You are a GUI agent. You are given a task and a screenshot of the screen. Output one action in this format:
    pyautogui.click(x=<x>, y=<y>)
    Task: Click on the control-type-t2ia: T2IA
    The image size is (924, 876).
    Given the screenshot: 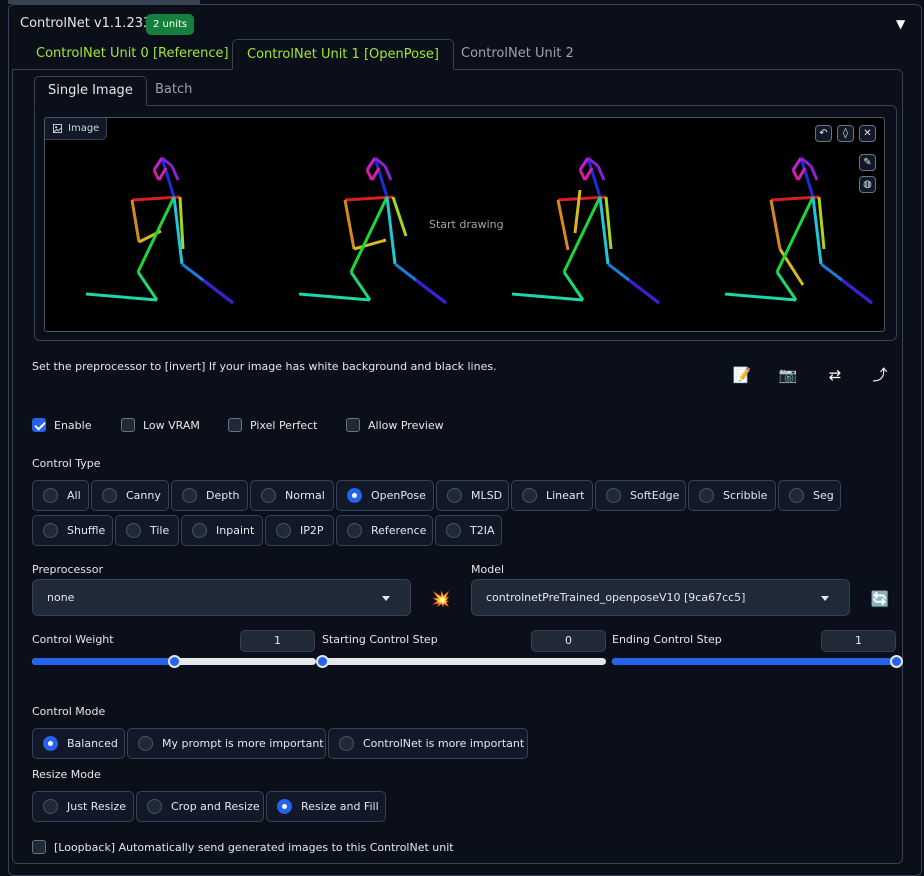 What is the action you would take?
    pyautogui.click(x=468, y=530)
    